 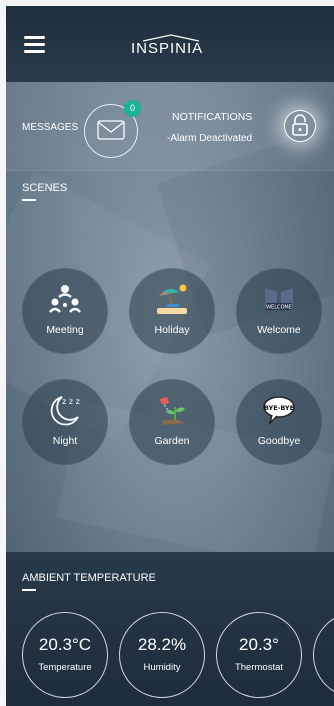 I want to click on notifications-text: -Alarm Deactivated, so click(x=210, y=138).